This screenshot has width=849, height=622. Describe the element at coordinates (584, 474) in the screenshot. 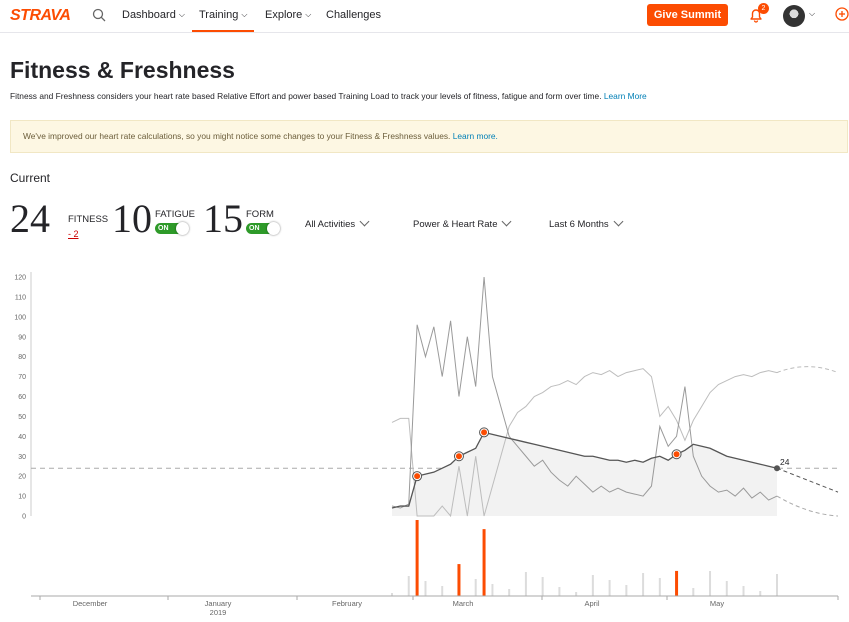

I see `fitness-area` at that location.